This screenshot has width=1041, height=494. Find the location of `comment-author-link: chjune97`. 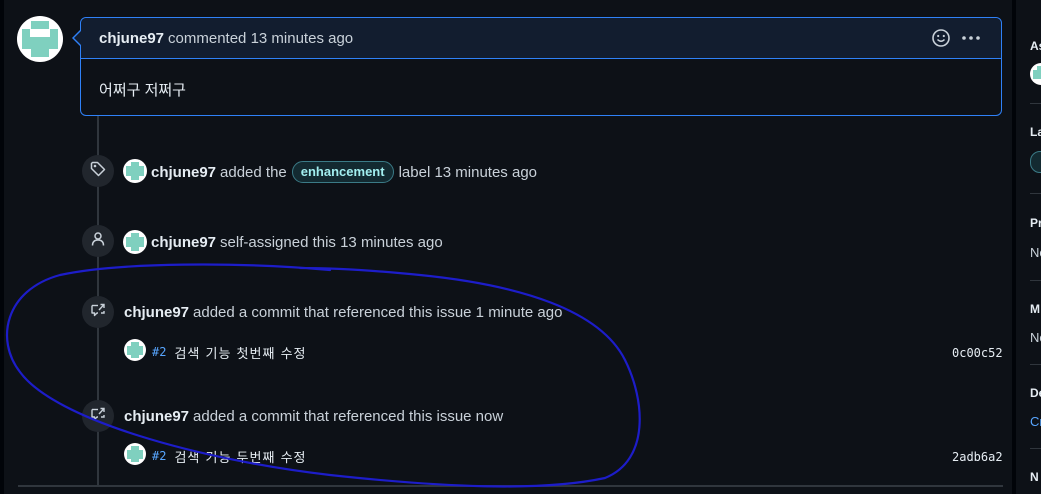

comment-author-link: chjune97 is located at coordinates (131, 38).